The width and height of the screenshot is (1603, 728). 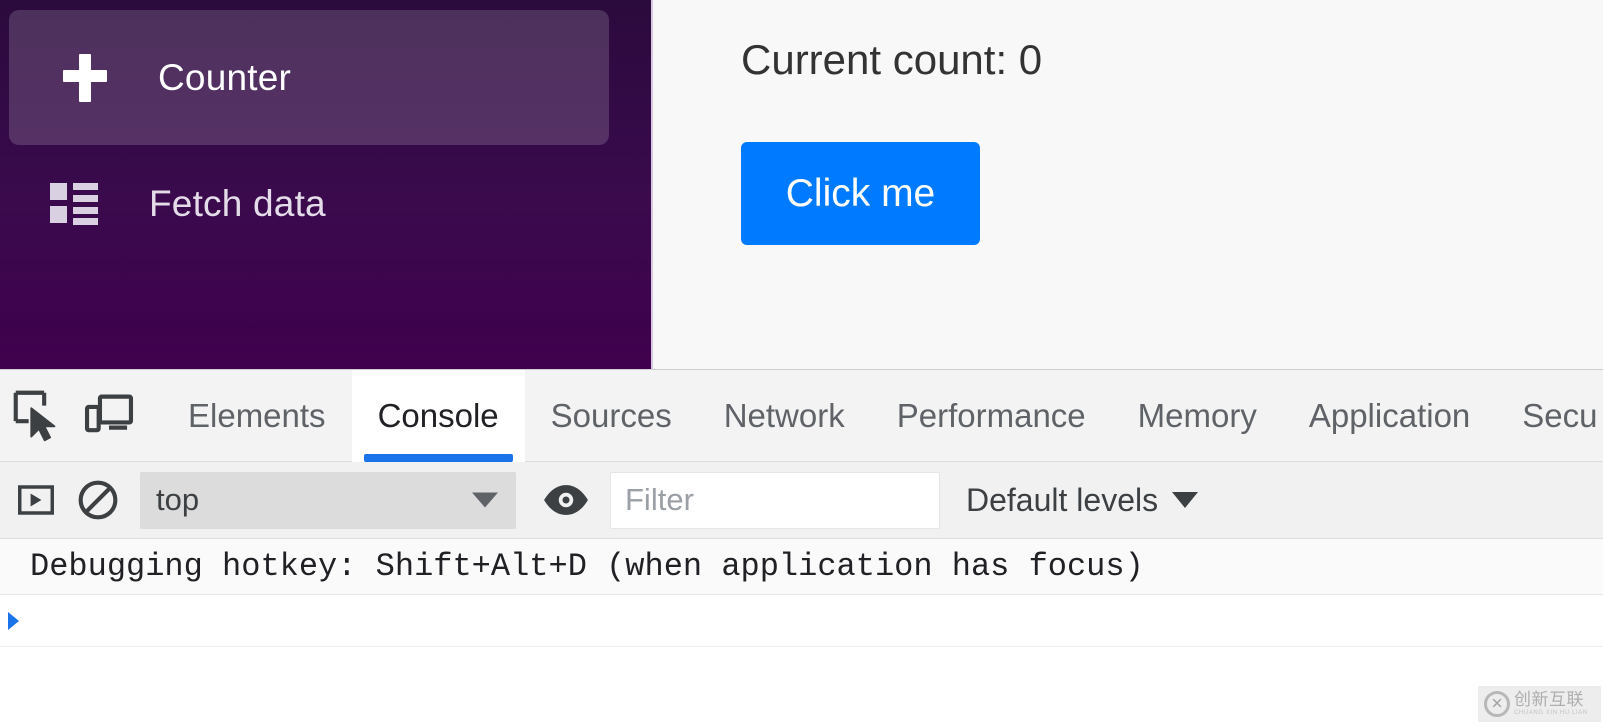 I want to click on watermark: 创新互联 CHUANG XIN HU LIAN, so click(x=1539, y=704).